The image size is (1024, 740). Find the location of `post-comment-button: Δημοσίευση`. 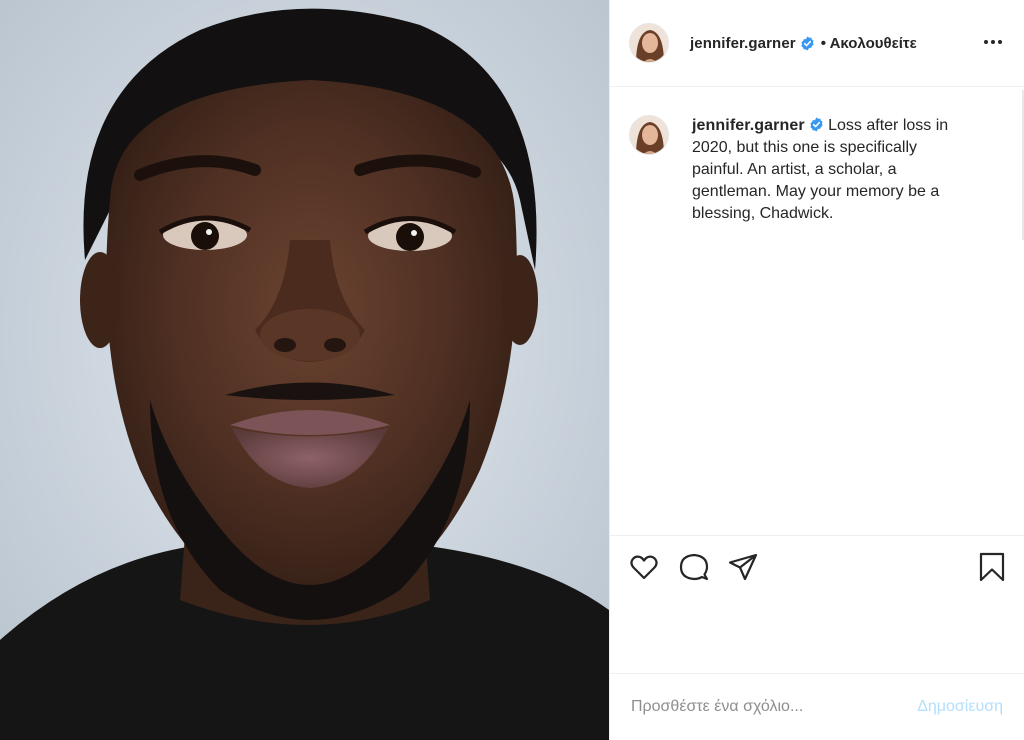

post-comment-button: Δημοσίευση is located at coordinates (960, 707).